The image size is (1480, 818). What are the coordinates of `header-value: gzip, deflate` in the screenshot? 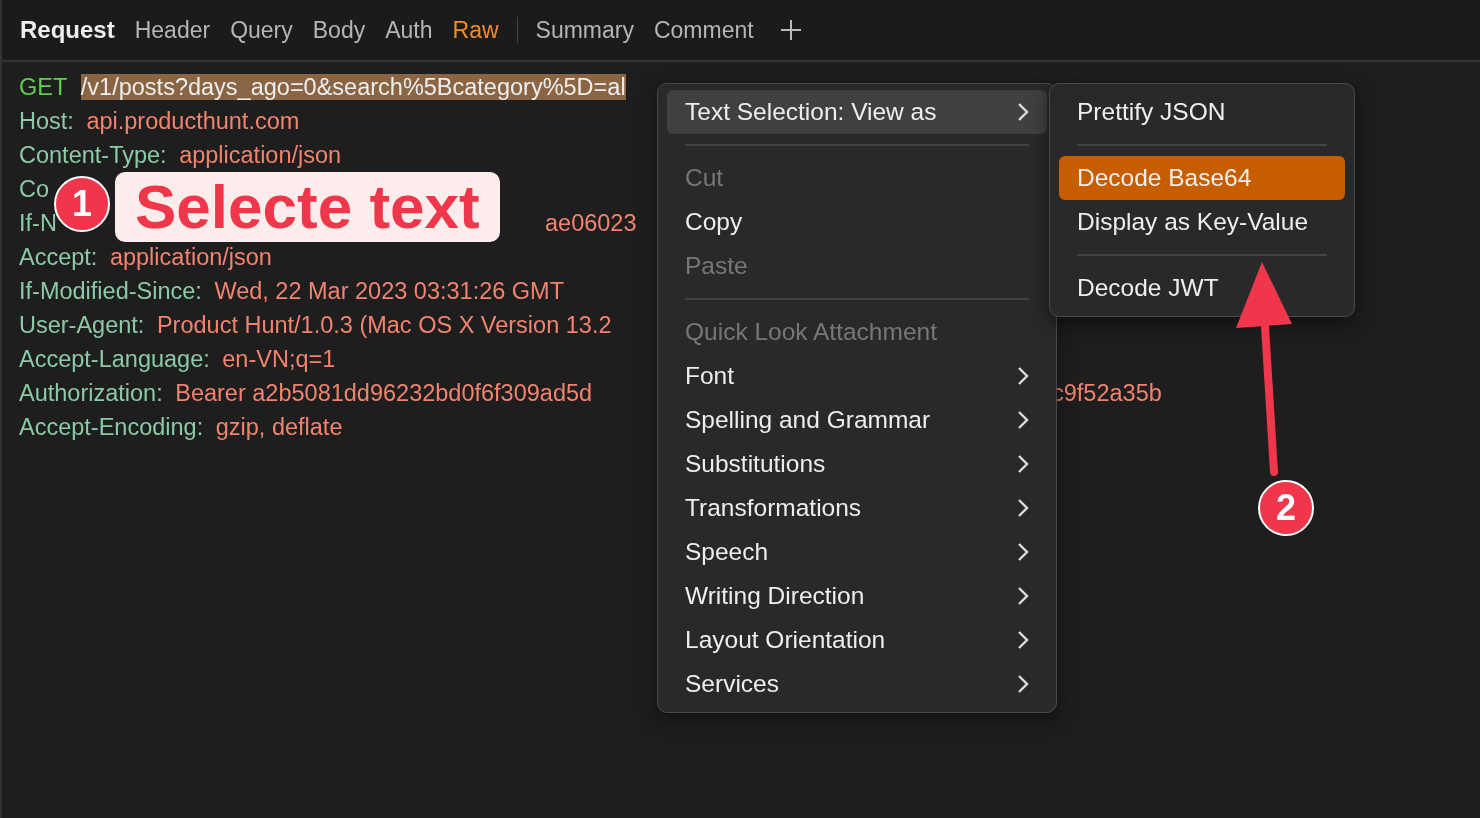 It's located at (279, 427).